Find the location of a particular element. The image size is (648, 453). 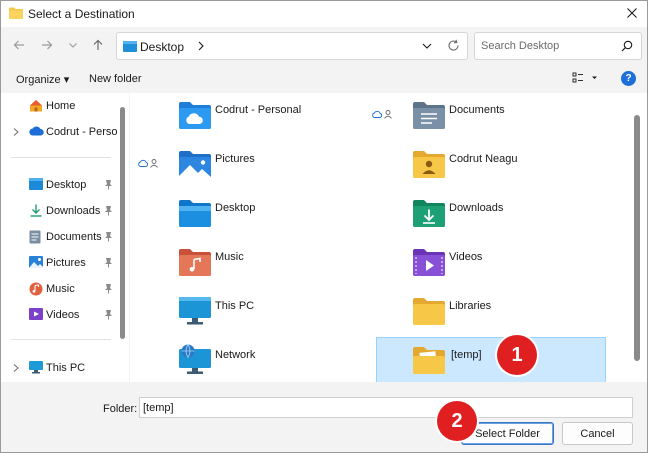

folder-tile-label: This PC is located at coordinates (235, 306).